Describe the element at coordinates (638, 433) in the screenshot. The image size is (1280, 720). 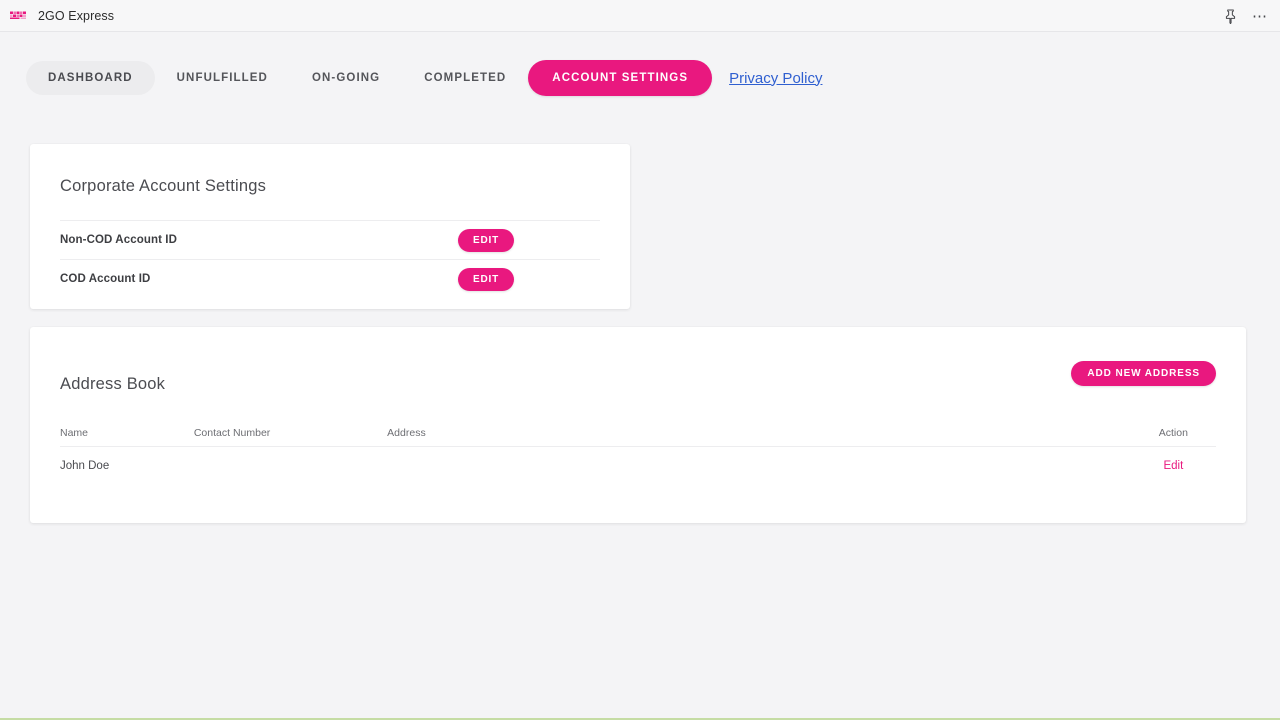
I see `table-header-row: Name Contact Number Address Action` at that location.